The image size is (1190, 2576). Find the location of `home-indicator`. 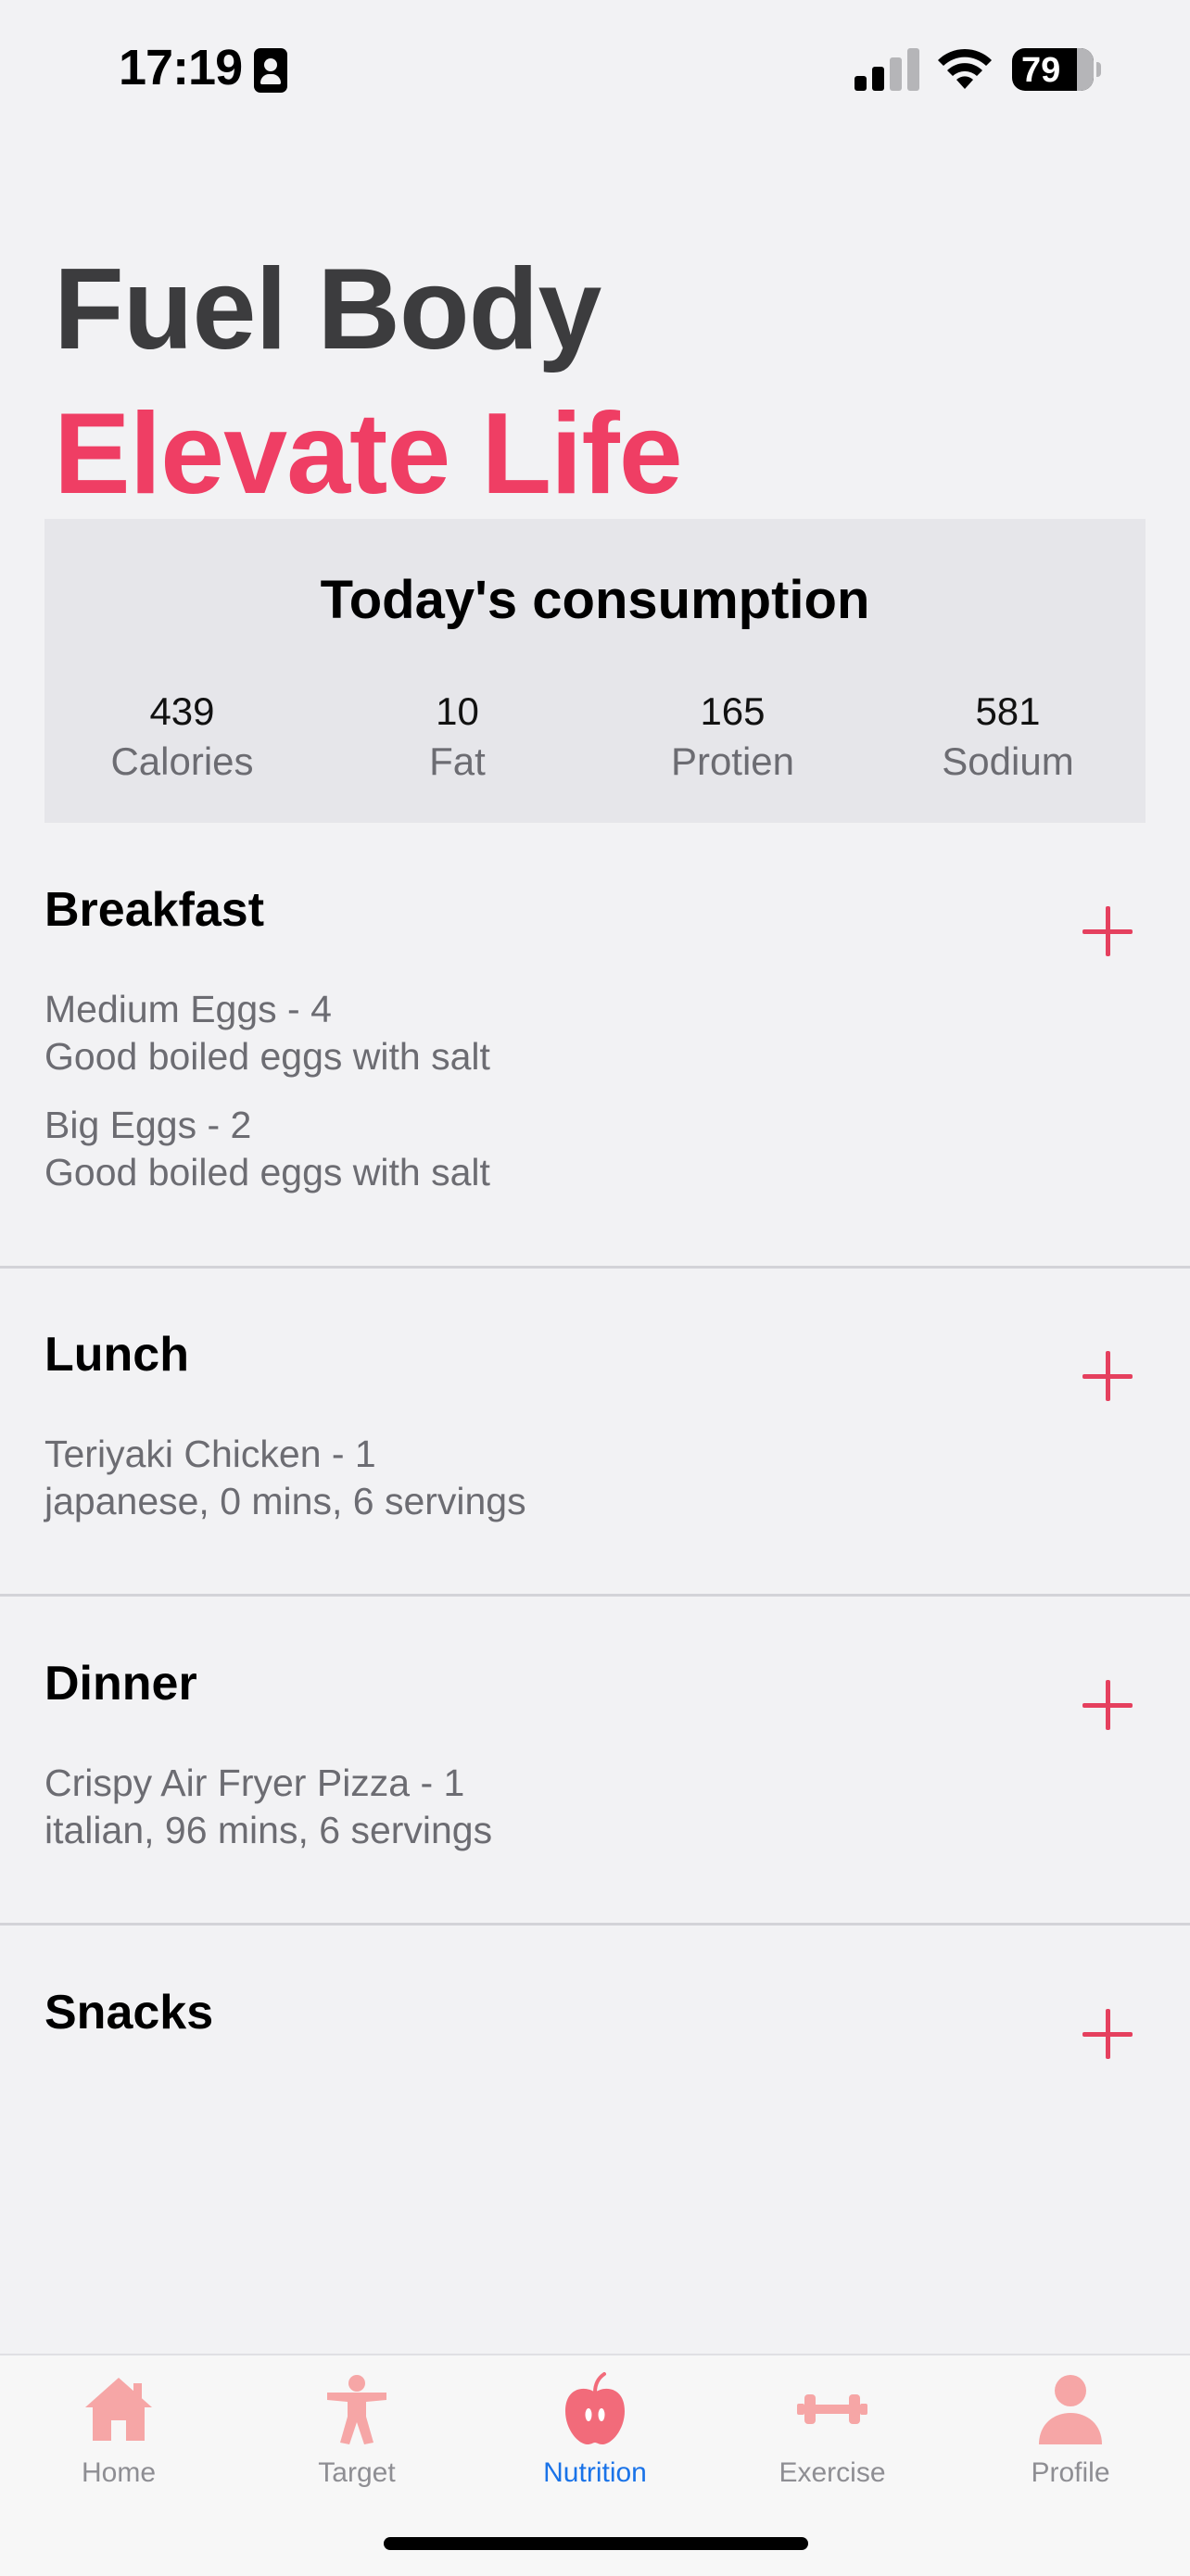

home-indicator is located at coordinates (596, 2543).